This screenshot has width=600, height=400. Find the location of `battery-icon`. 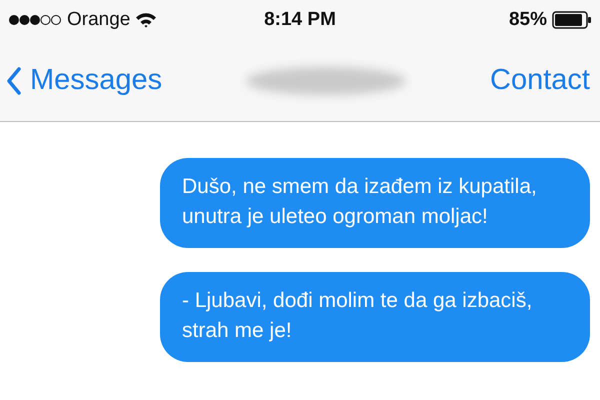

battery-icon is located at coordinates (572, 20).